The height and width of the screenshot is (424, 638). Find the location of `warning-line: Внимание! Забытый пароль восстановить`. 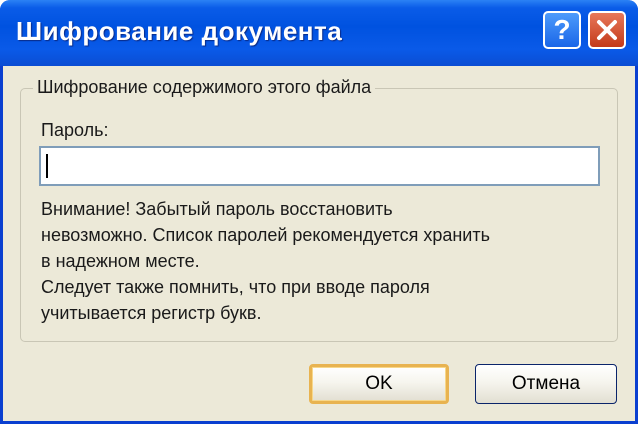

warning-line: Внимание! Забытый пароль восстановить is located at coordinates (217, 209).